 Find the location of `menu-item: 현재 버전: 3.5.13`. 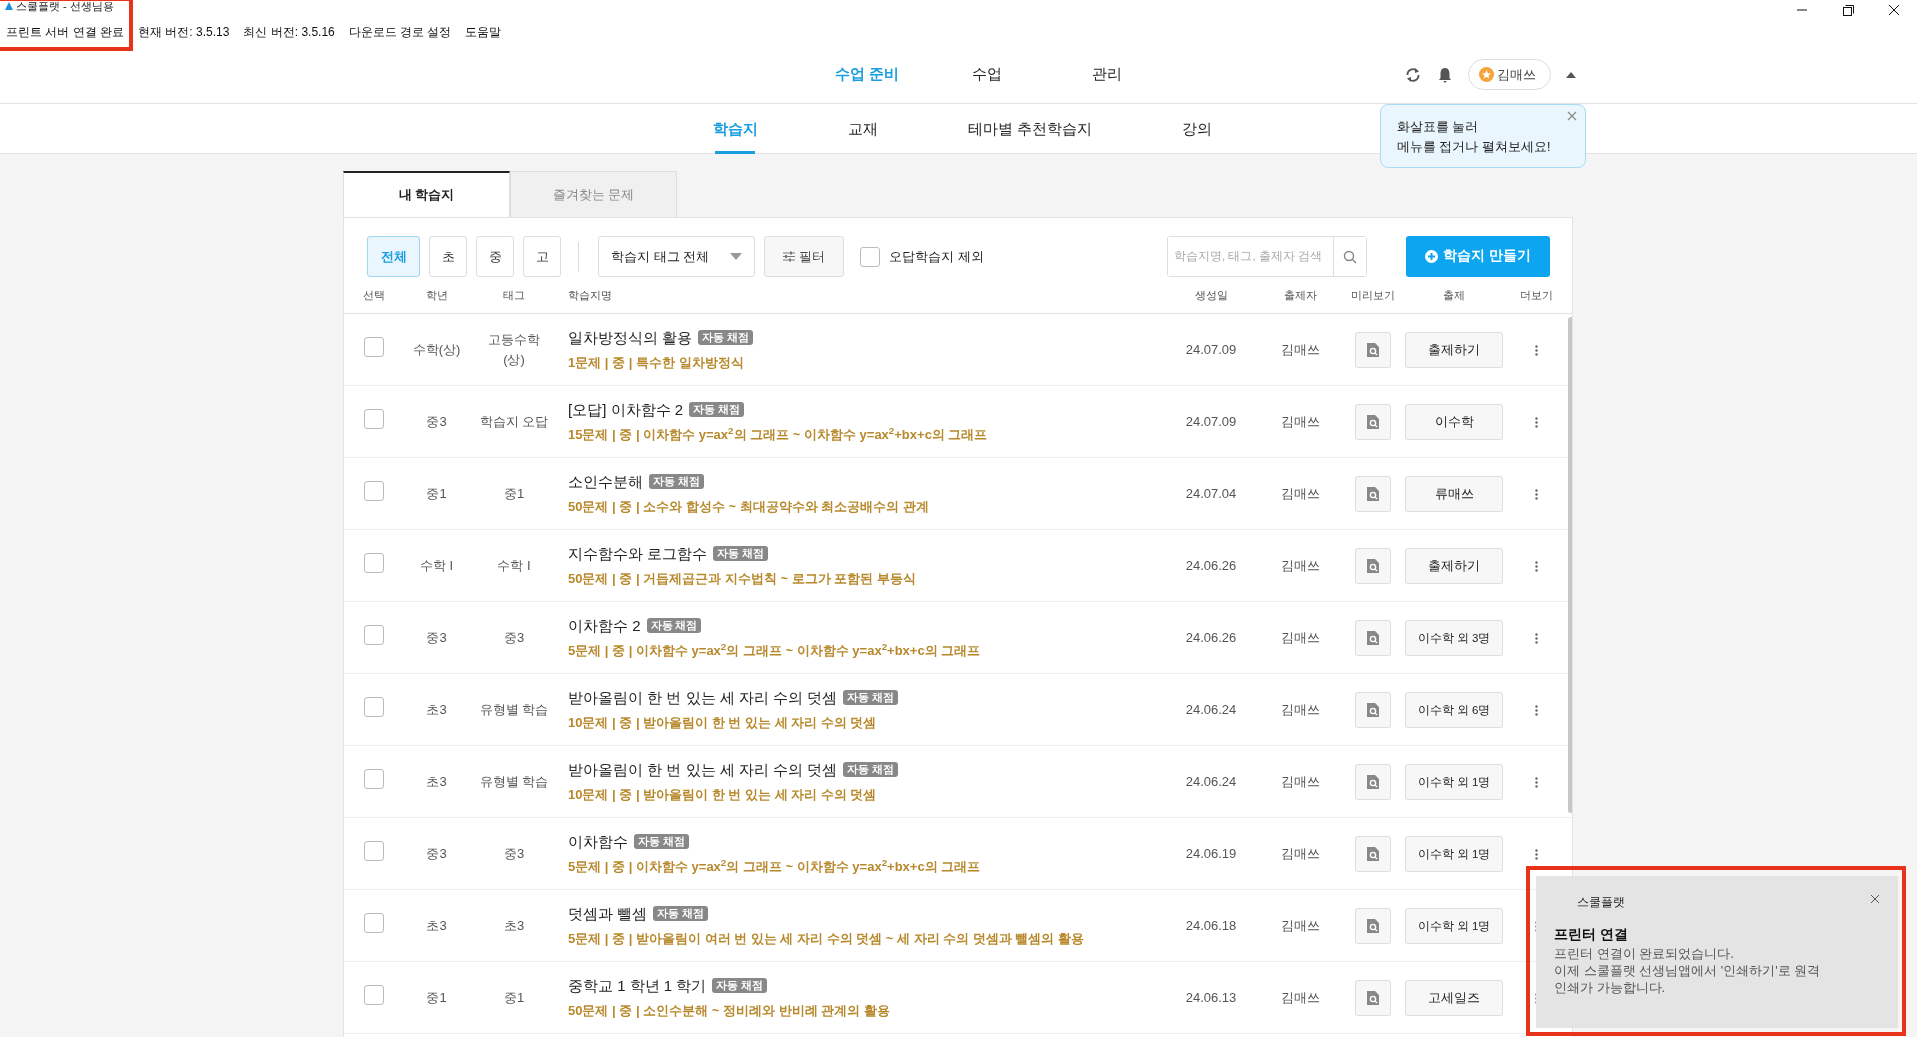

menu-item: 현재 버전: 3.5.13 is located at coordinates (184, 32).